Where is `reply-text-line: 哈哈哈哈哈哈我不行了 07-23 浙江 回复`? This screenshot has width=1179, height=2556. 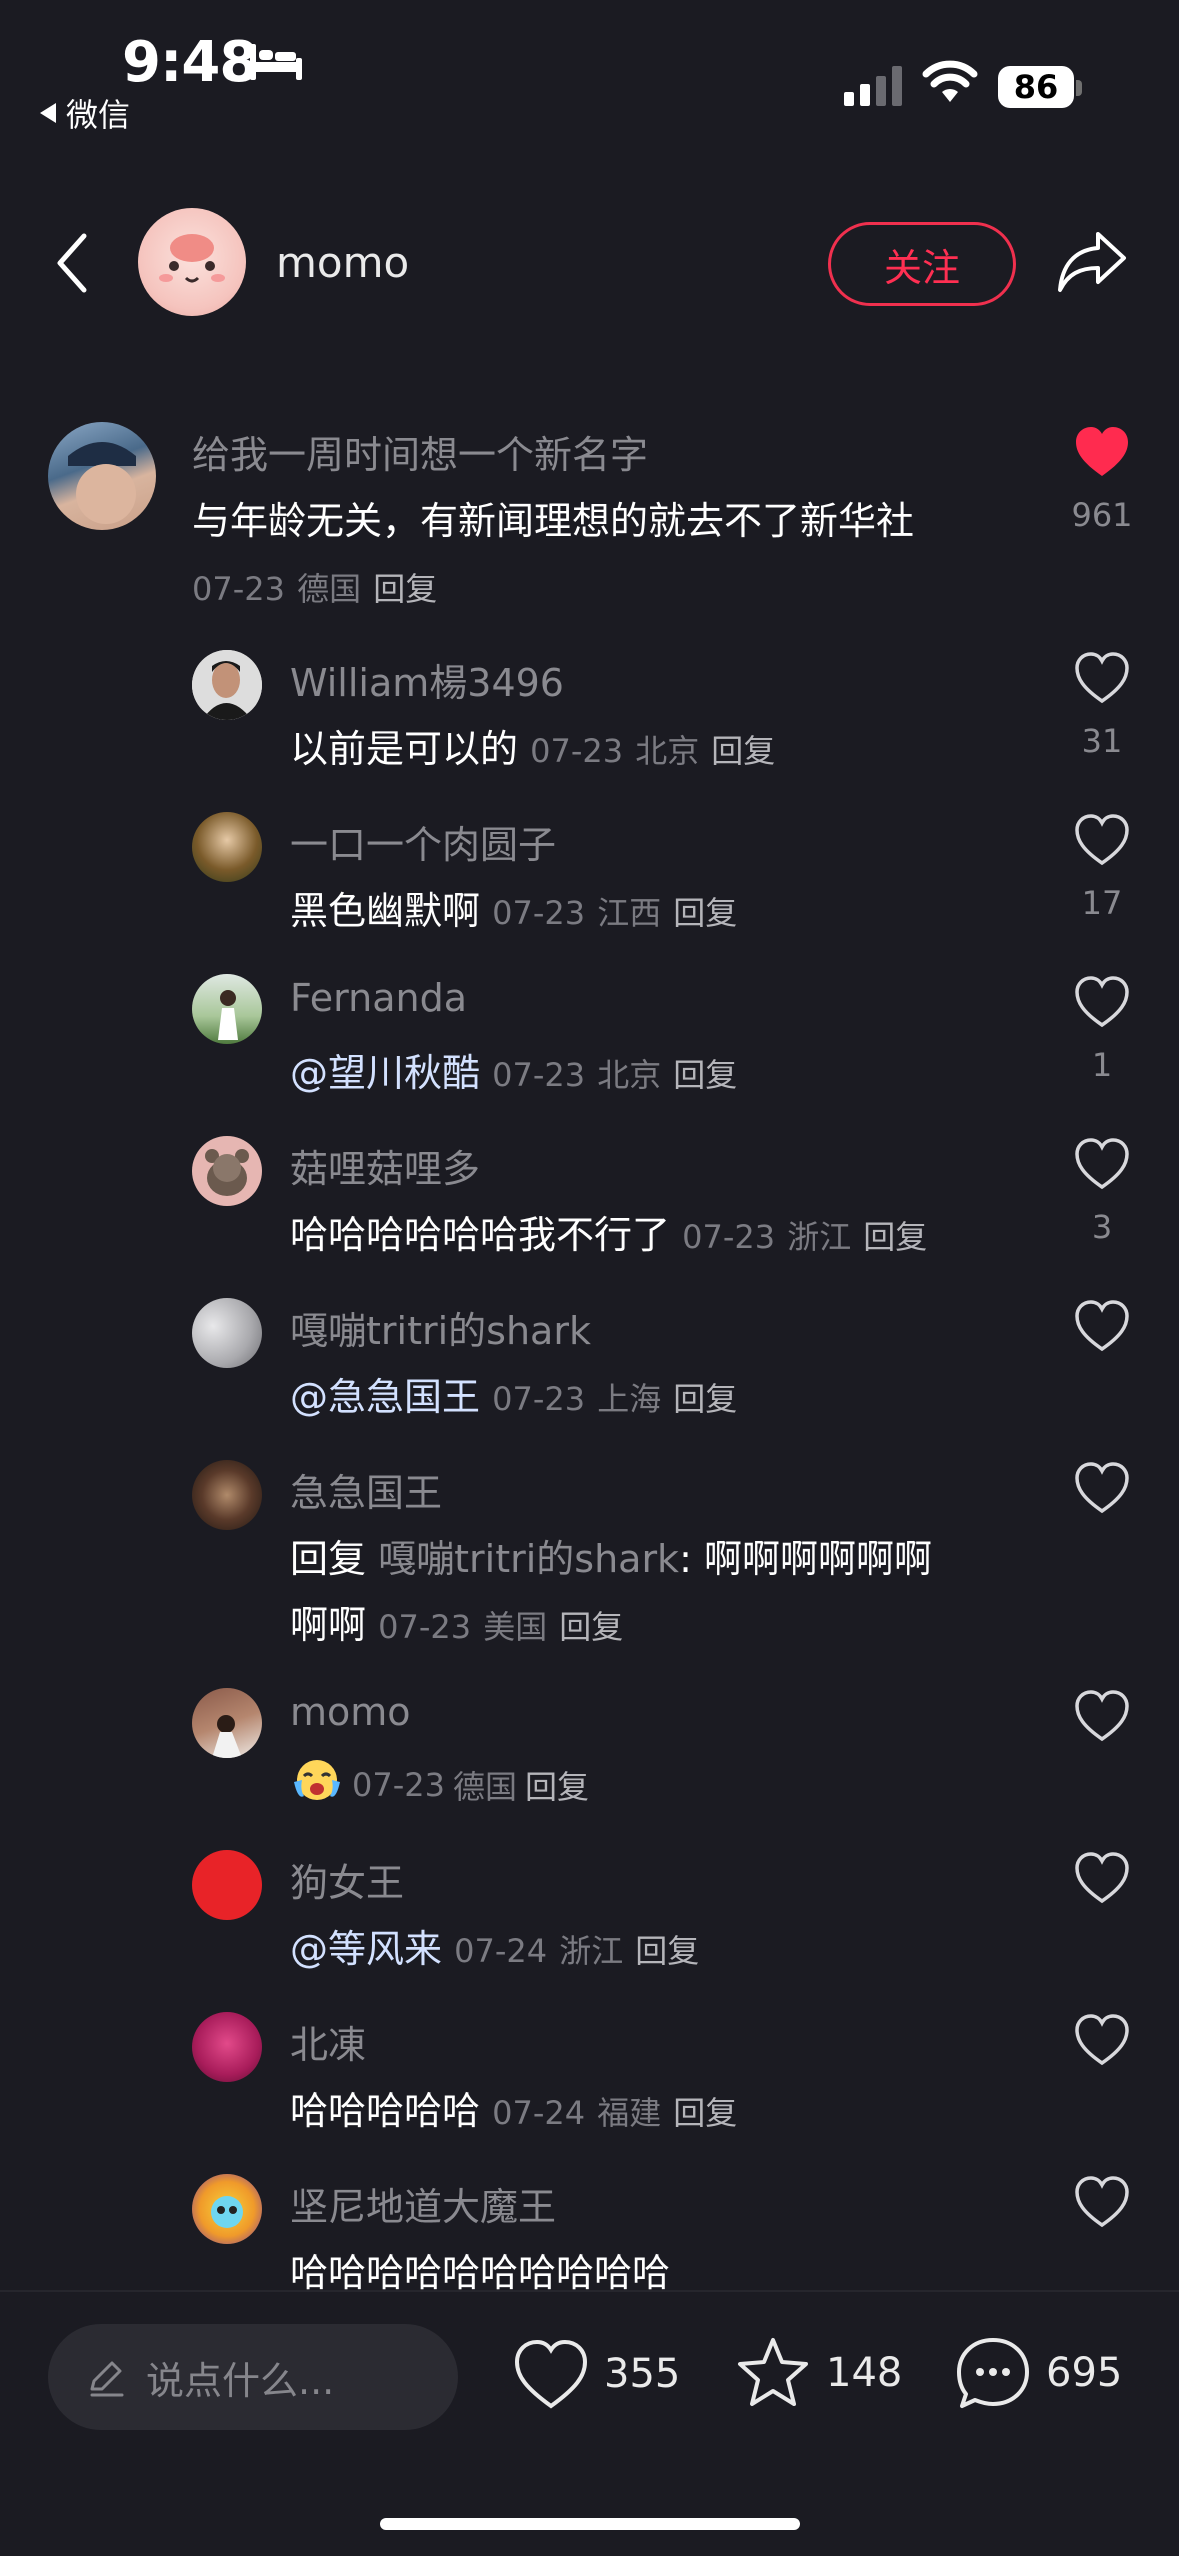 reply-text-line: 哈哈哈哈哈哈我不行了 07-23 浙江 回复 is located at coordinates (608, 1231).